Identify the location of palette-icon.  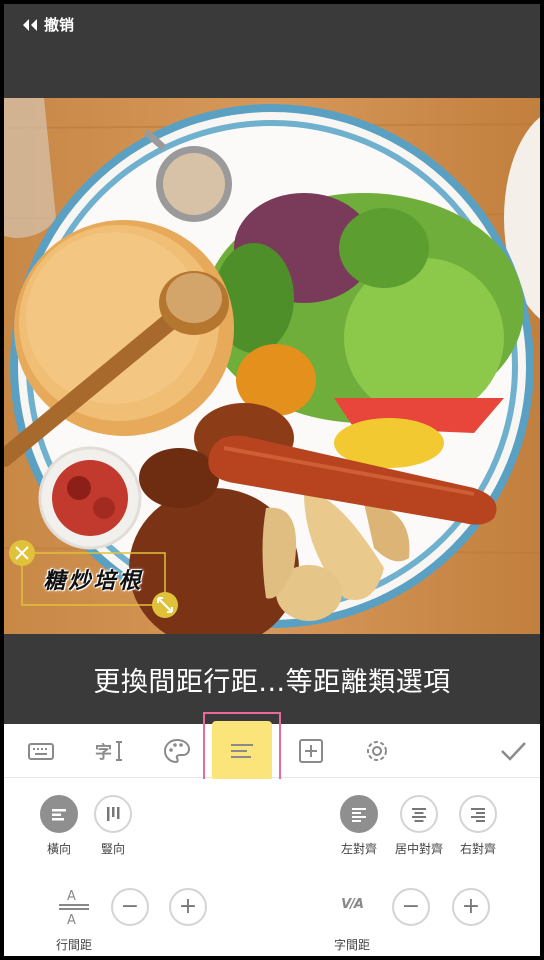
(177, 751).